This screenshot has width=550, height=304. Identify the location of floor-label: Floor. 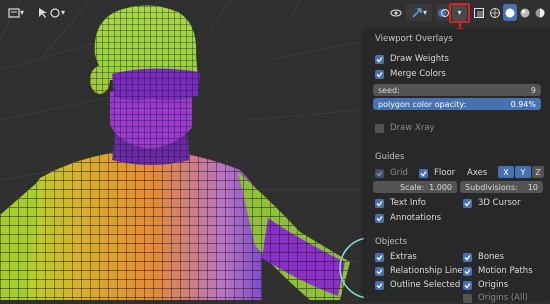
(445, 173).